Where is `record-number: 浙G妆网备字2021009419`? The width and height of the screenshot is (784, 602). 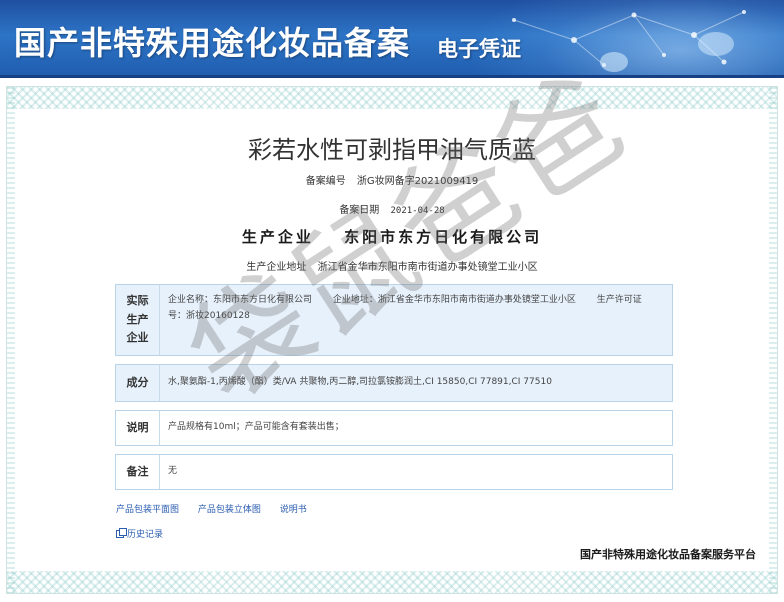
record-number: 浙G妆网备字2021009419 is located at coordinates (417, 181).